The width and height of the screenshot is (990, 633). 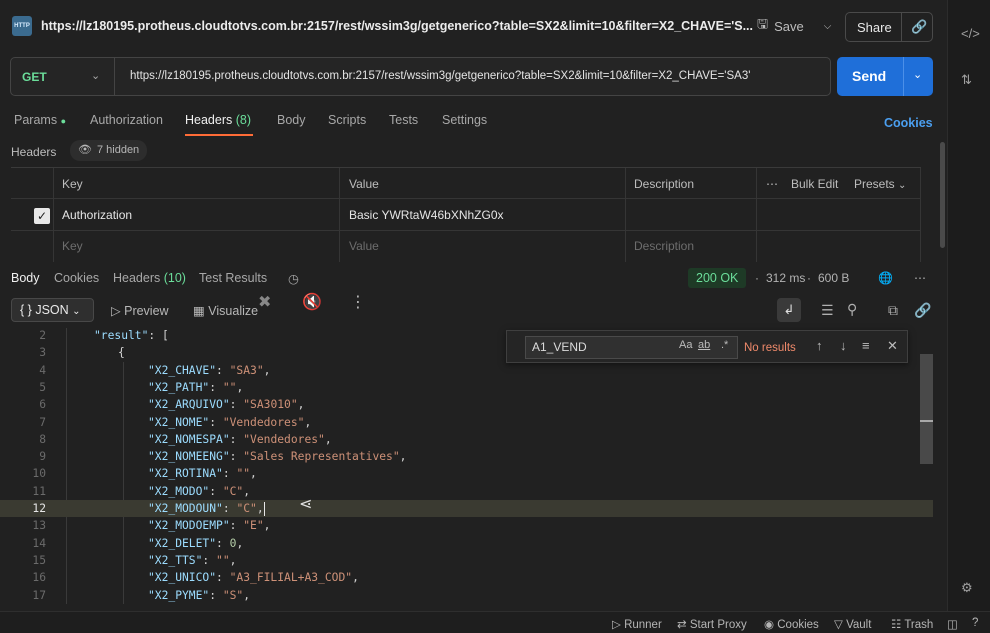 What do you see at coordinates (704, 345) in the screenshot?
I see `whole-word-toggle: ab` at bounding box center [704, 345].